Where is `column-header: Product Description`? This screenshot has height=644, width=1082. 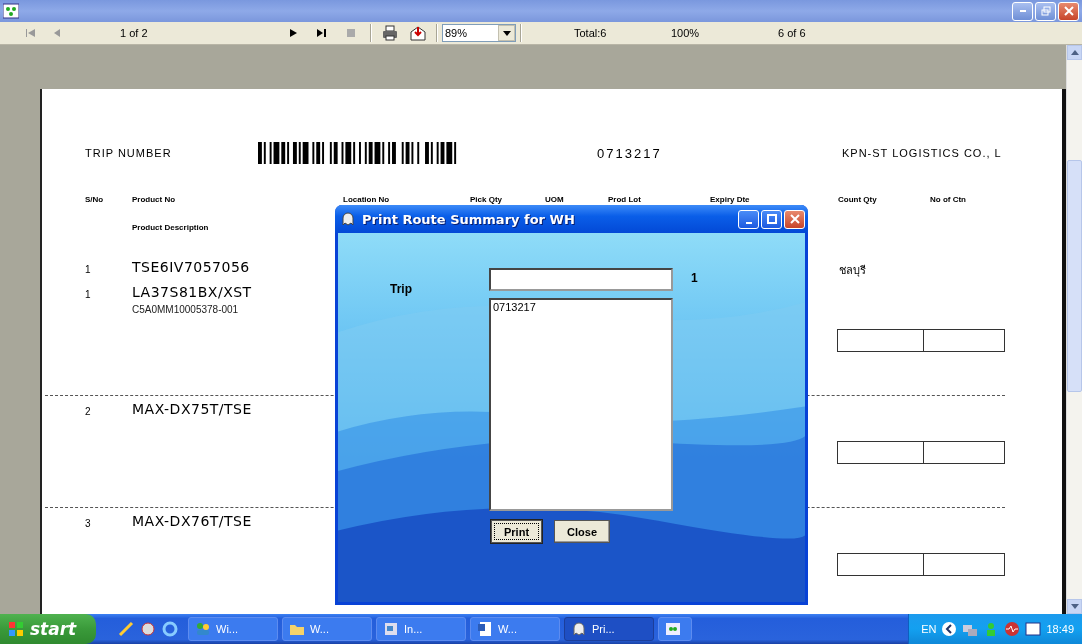 column-header: Product Description is located at coordinates (170, 227).